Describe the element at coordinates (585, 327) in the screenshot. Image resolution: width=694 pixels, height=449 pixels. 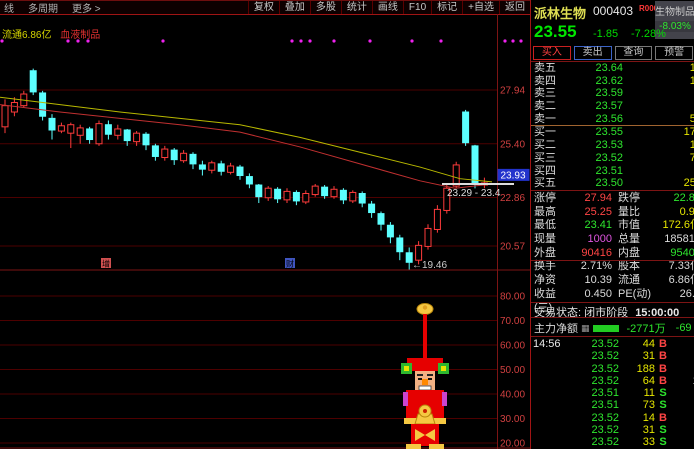
I see `grid-icon: ▦` at that location.